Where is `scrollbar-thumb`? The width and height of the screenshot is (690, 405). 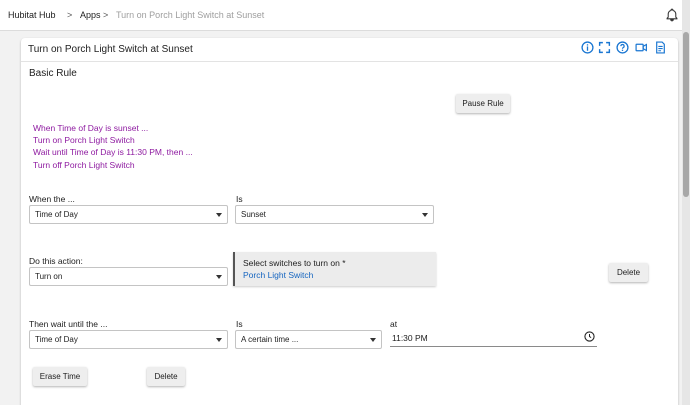 scrollbar-thumb is located at coordinates (686, 114).